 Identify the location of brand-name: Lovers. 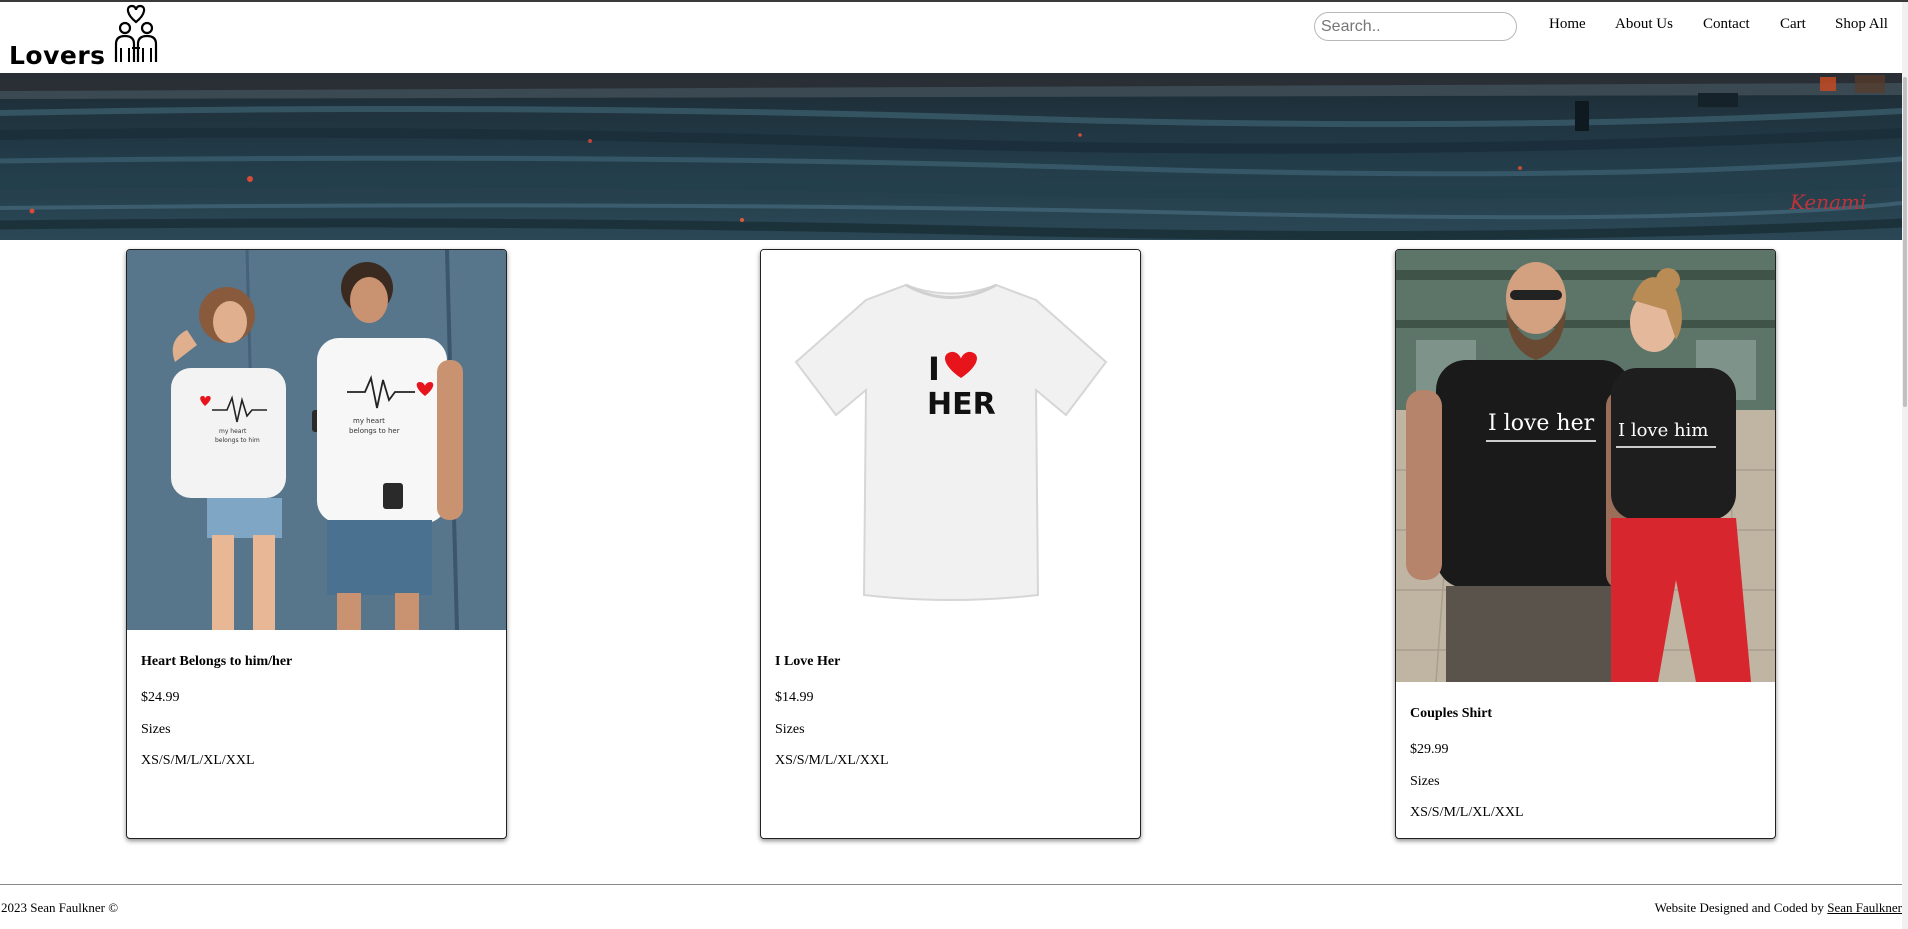
(57, 55).